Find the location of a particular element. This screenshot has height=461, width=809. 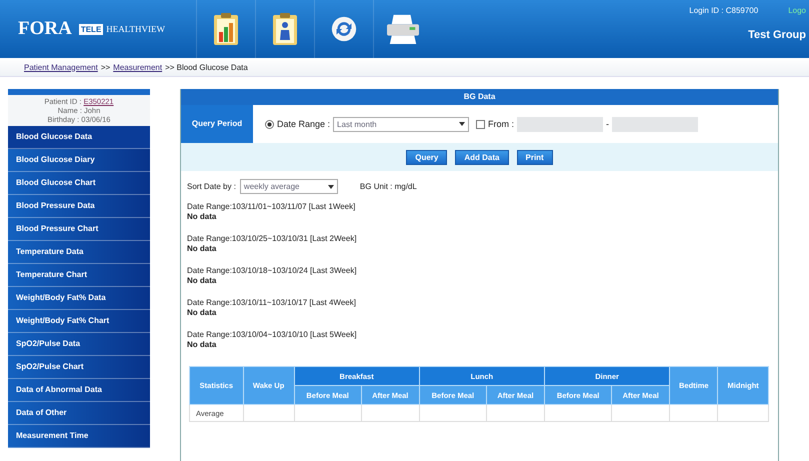

action-button: Add Data is located at coordinates (481, 157).